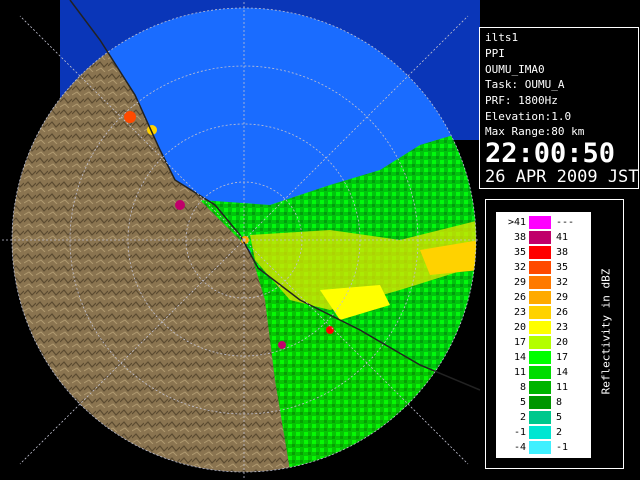 The width and height of the screenshot is (640, 480). What do you see at coordinates (519, 267) in the screenshot?
I see `legend-low-value: 32` at bounding box center [519, 267].